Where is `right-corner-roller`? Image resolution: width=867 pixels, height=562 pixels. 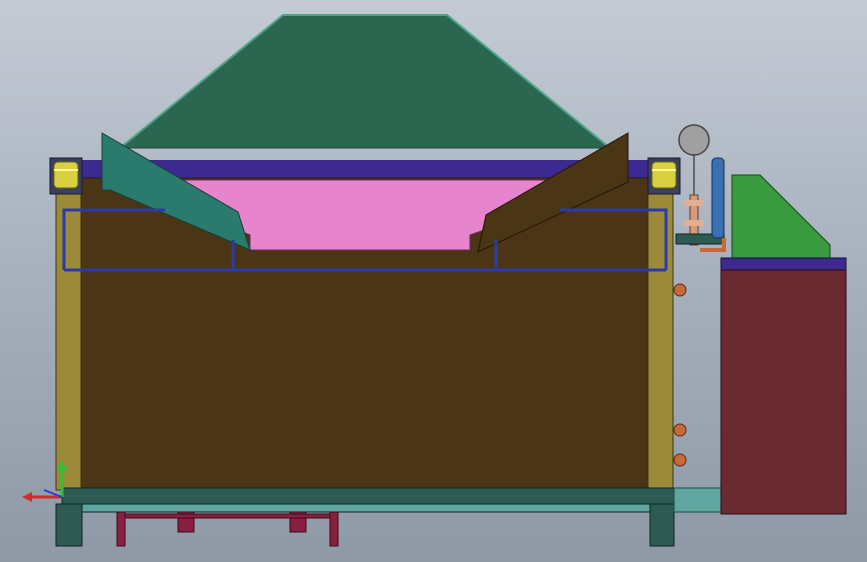 right-corner-roller is located at coordinates (664, 176).